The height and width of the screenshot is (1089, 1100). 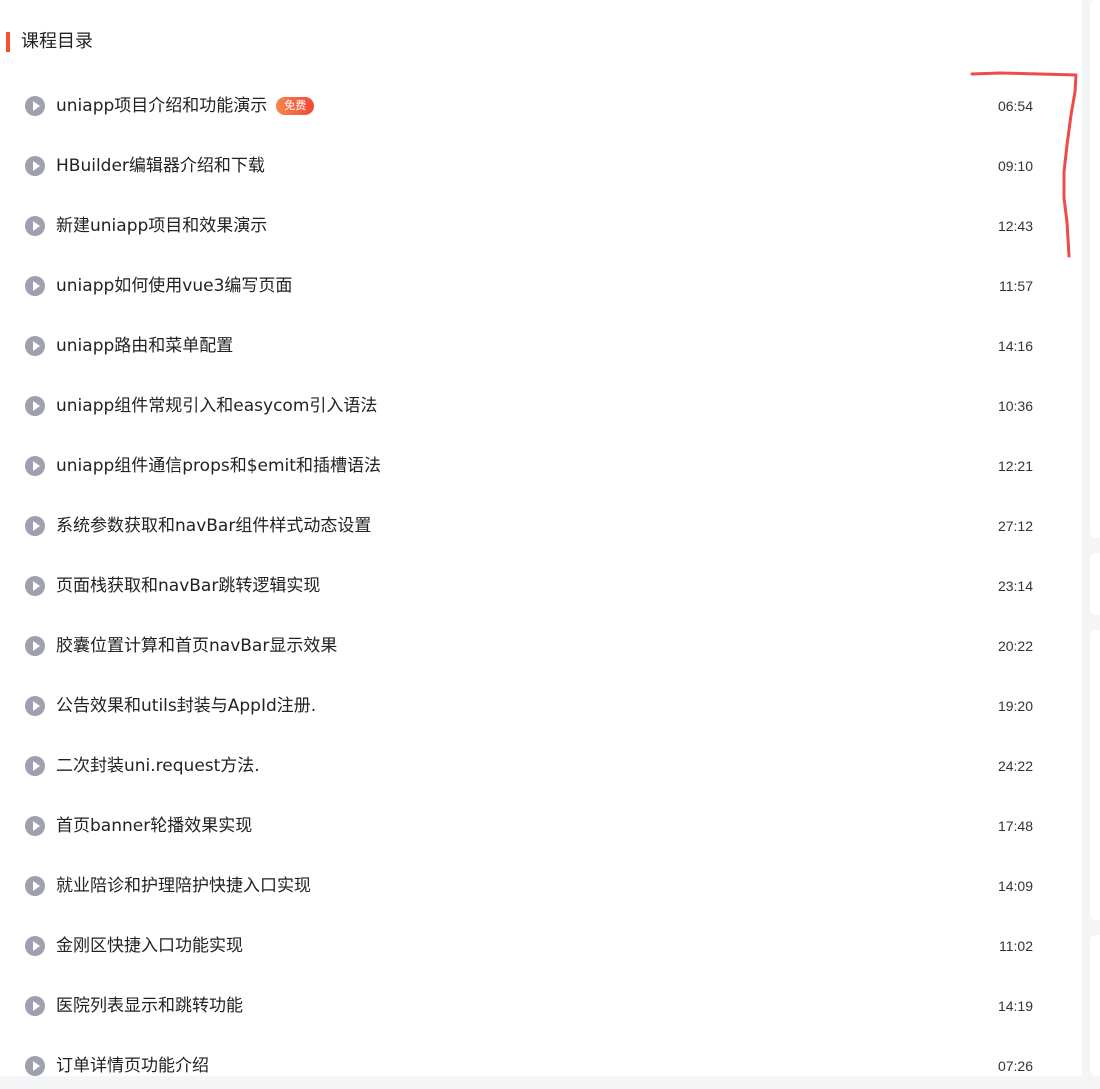 I want to click on side-card-bottom, so click(x=1095, y=1005).